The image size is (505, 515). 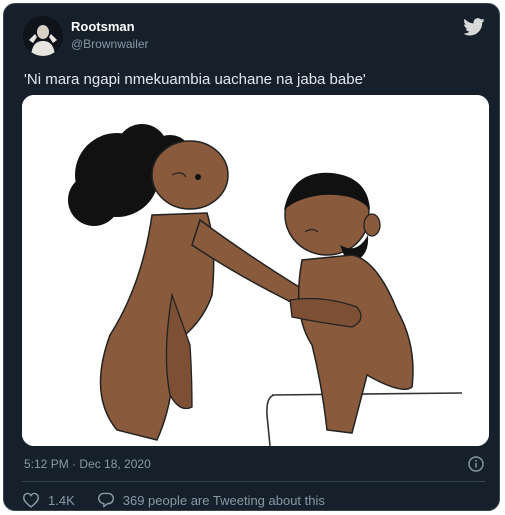 I want to click on tweet-timestamp: 5:12 PM · Dec 18, 2020, so click(x=87, y=464).